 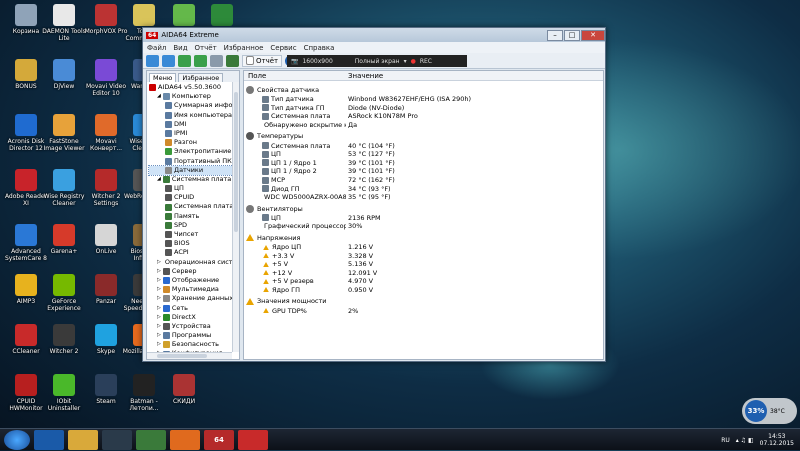 I want to click on tree-item: DMI, so click(x=193, y=124).